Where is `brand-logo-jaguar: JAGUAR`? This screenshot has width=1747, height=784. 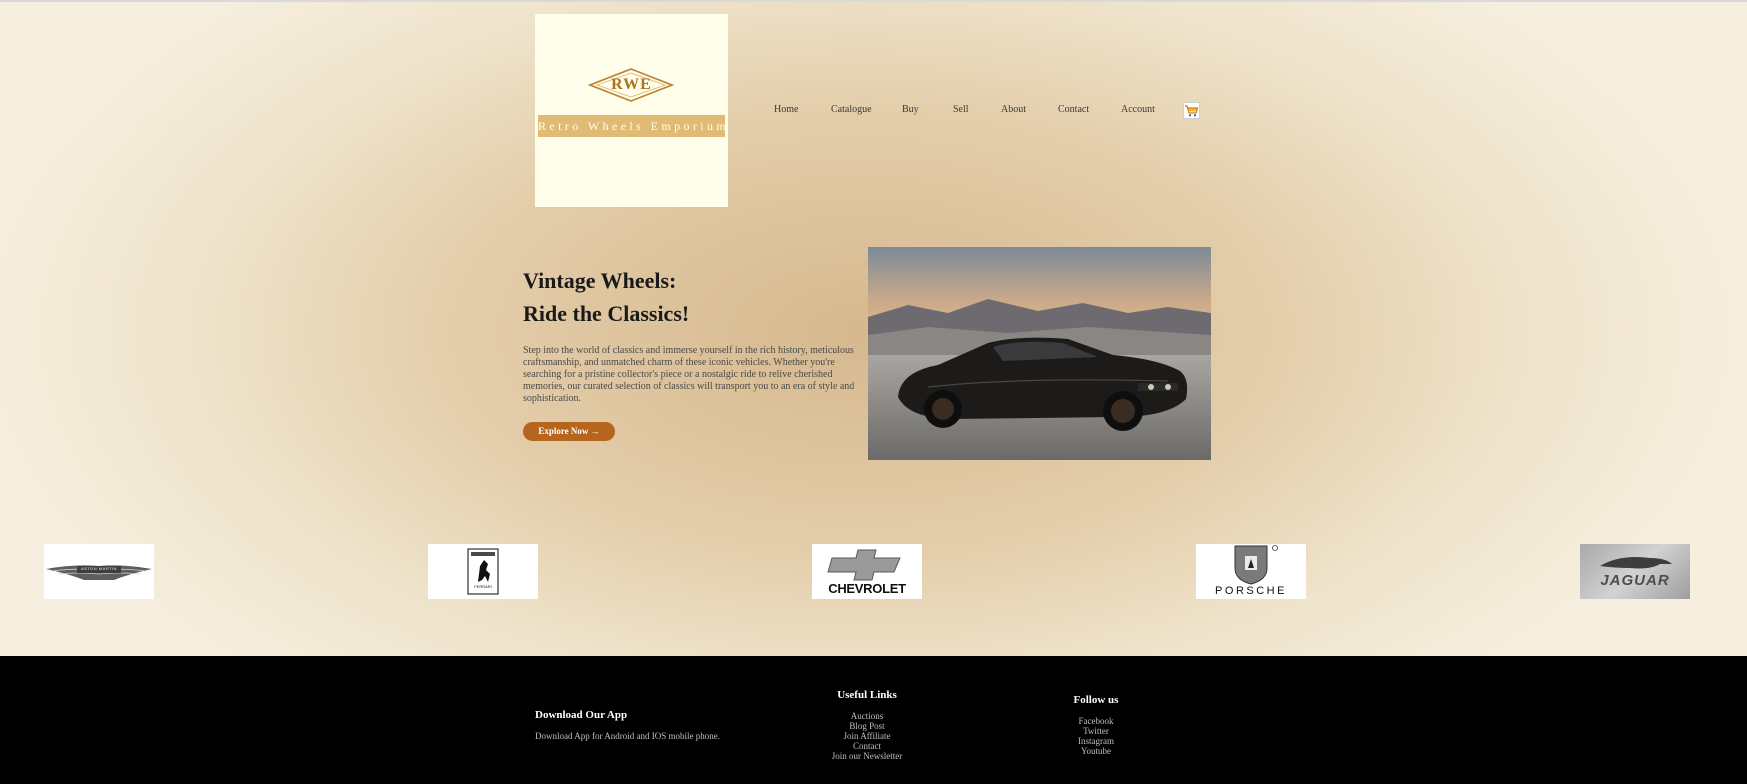 brand-logo-jaguar: JAGUAR is located at coordinates (1635, 571).